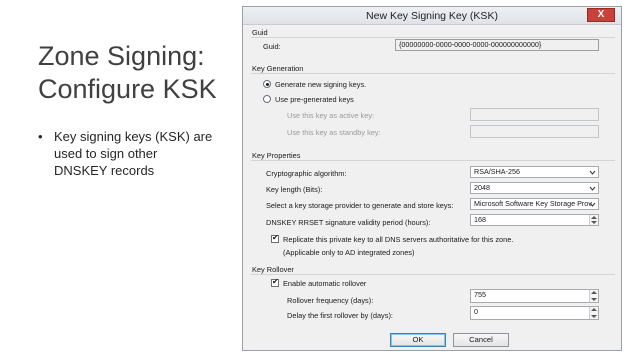 Image resolution: width=638 pixels, height=359 pixels. I want to click on close-button: X, so click(601, 15).